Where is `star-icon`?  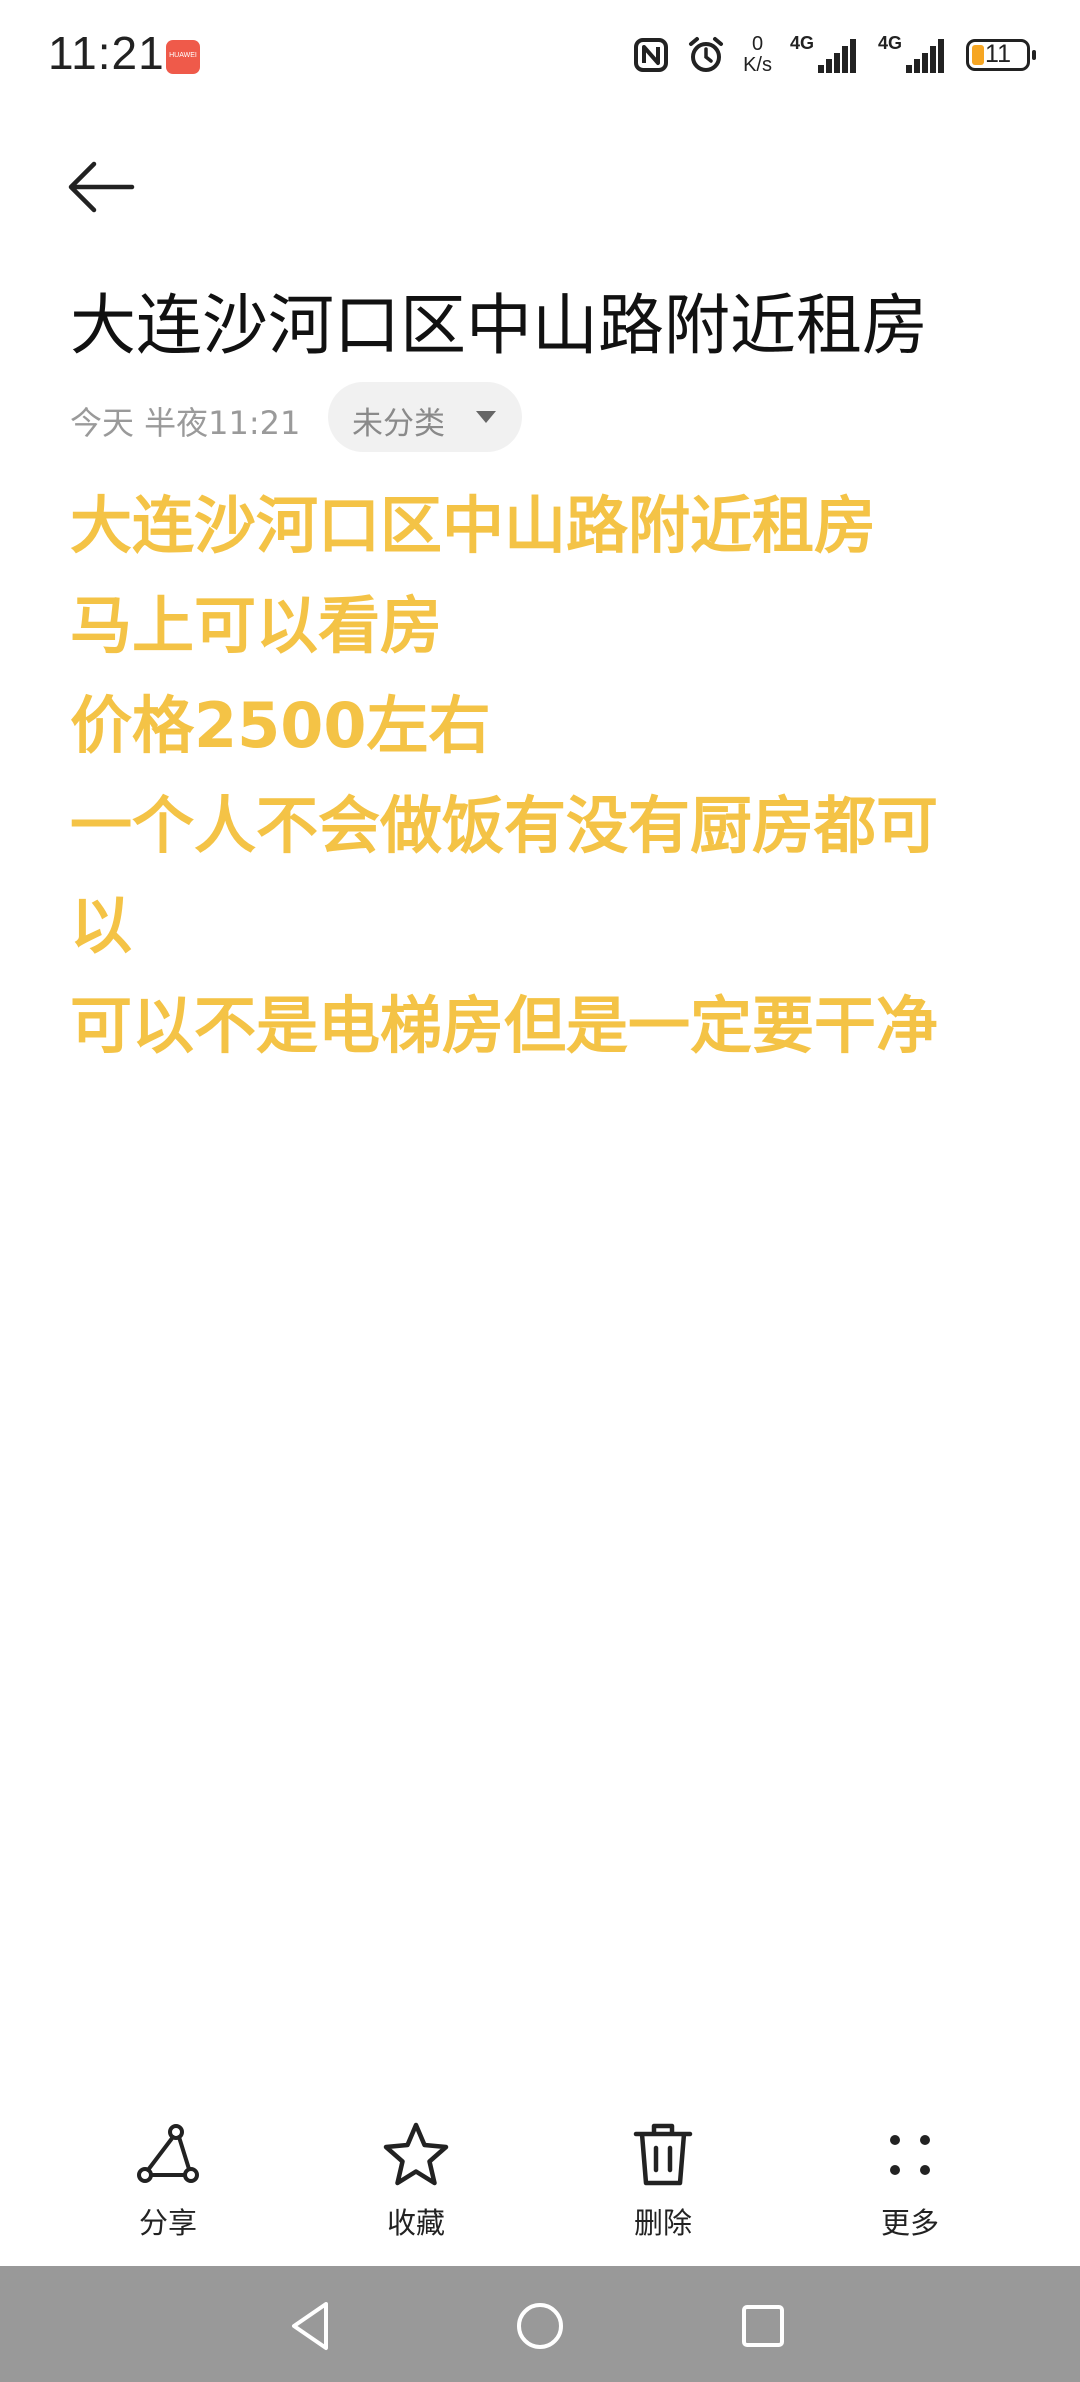 star-icon is located at coordinates (416, 2154).